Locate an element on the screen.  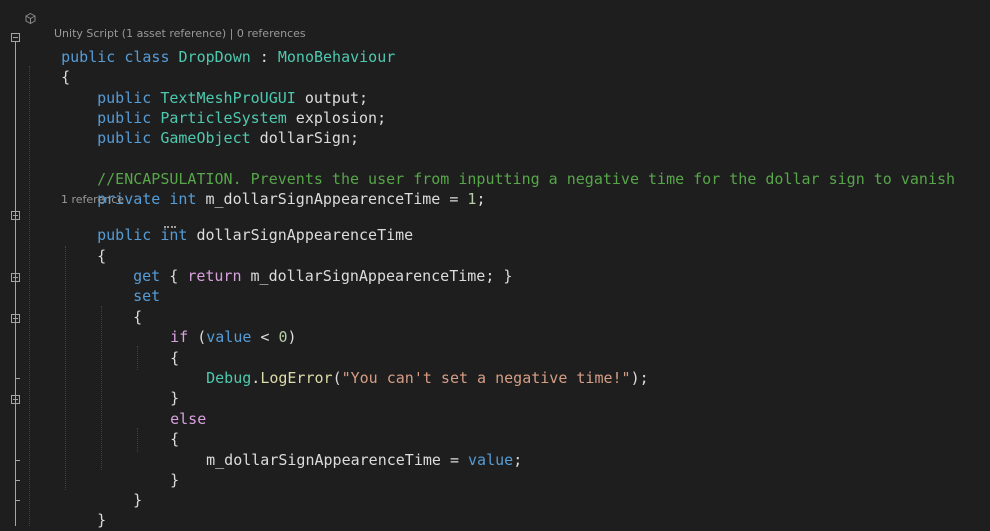
identifier: dollarSign; is located at coordinates (305, 138).